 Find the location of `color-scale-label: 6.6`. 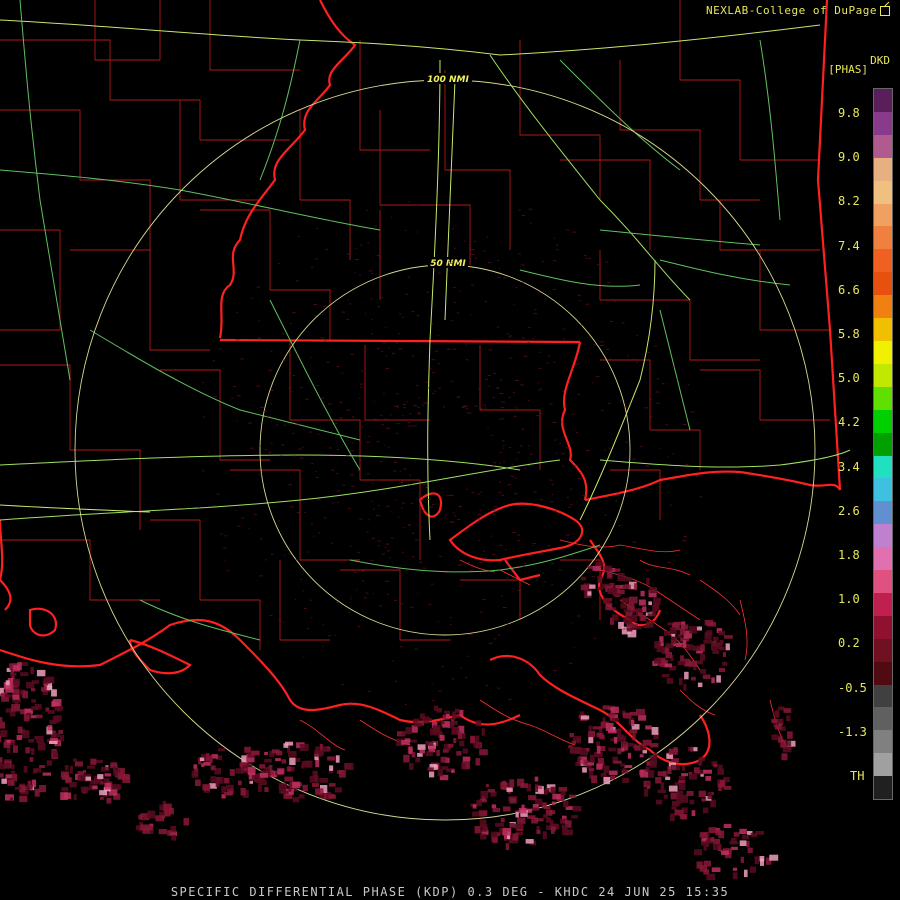

color-scale-label: 6.6 is located at coordinates (849, 289).